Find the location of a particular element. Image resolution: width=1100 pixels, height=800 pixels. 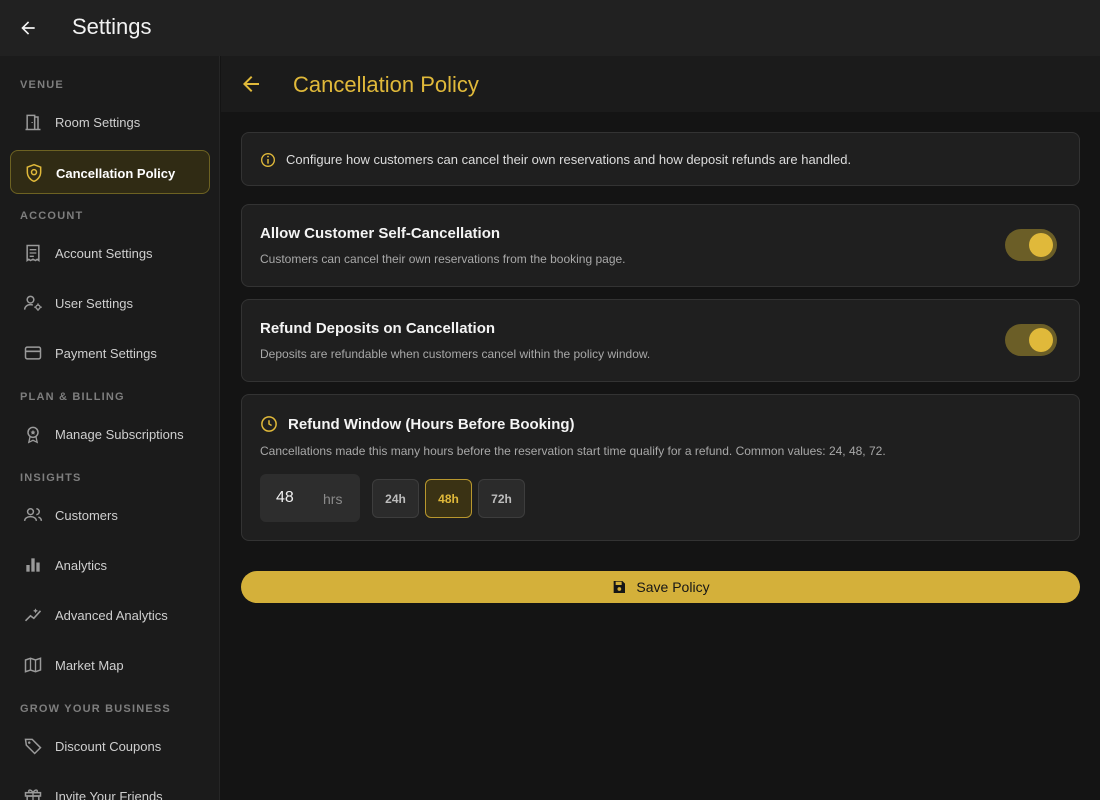

people-icon is located at coordinates (33, 515).